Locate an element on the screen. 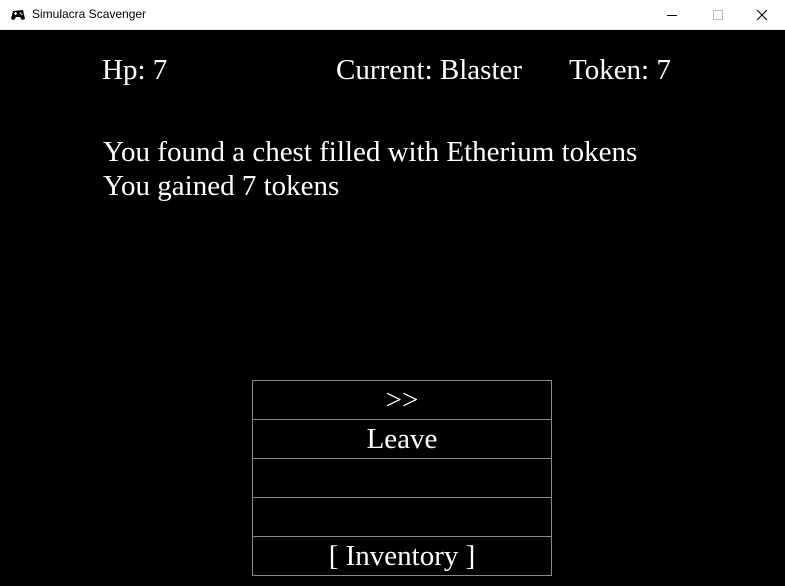 This screenshot has height=586, width=785. close-icon is located at coordinates (762, 15).